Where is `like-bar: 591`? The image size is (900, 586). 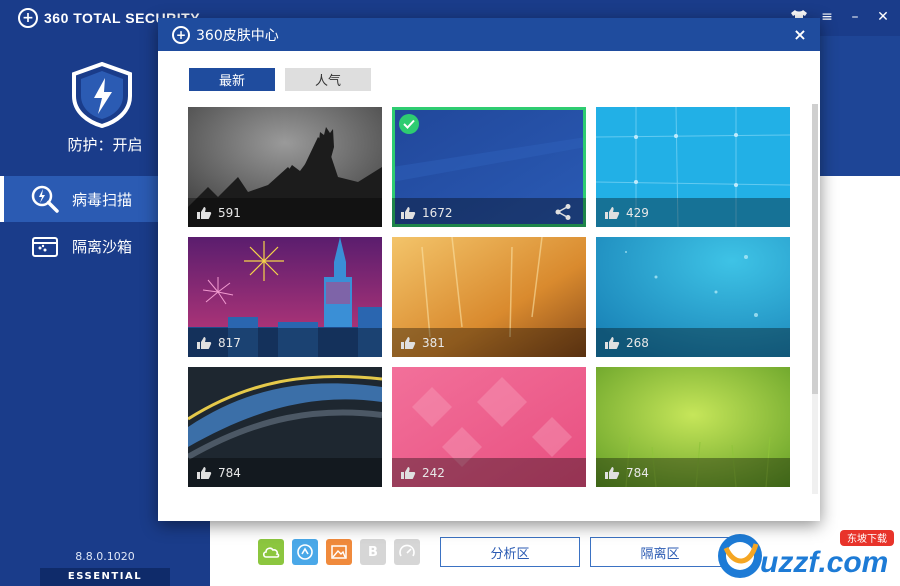
like-bar: 591 is located at coordinates (285, 212).